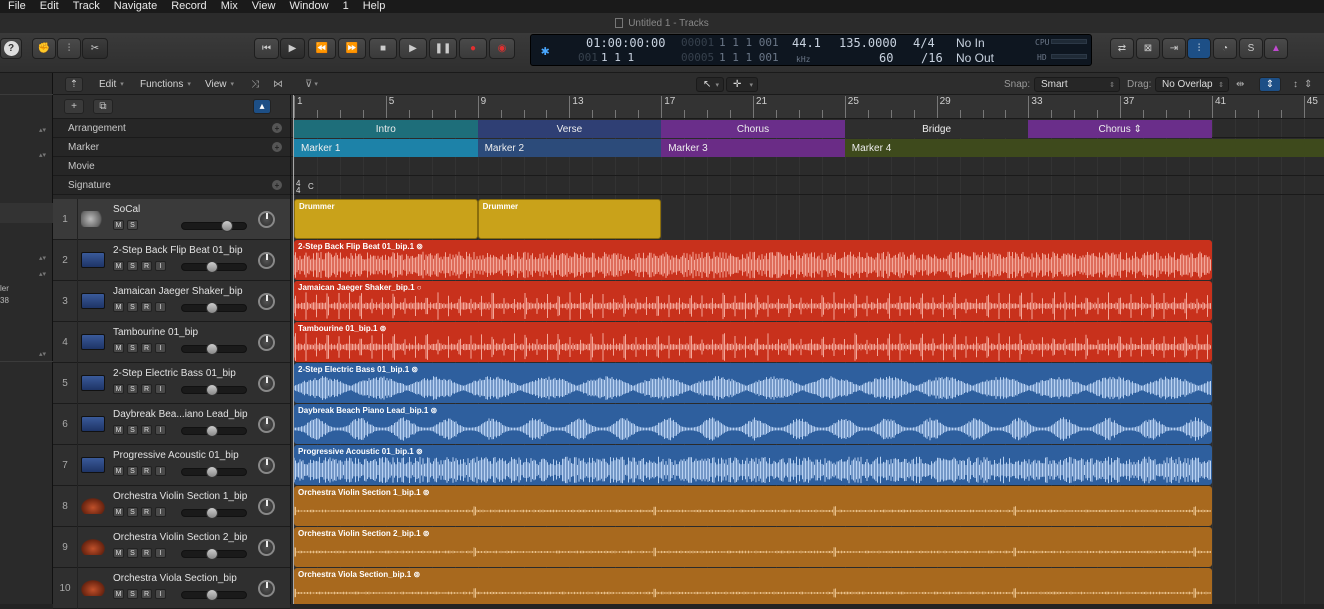 Image resolution: width=1324 pixels, height=609 pixels. What do you see at coordinates (95, 48) in the screenshot?
I see `editors-button: ✂` at bounding box center [95, 48].